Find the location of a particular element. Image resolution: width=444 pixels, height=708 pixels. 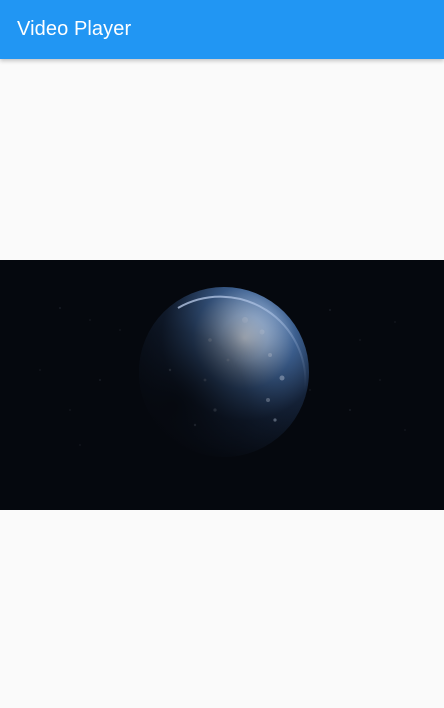

app-bar-title: Video Player is located at coordinates (74, 29).